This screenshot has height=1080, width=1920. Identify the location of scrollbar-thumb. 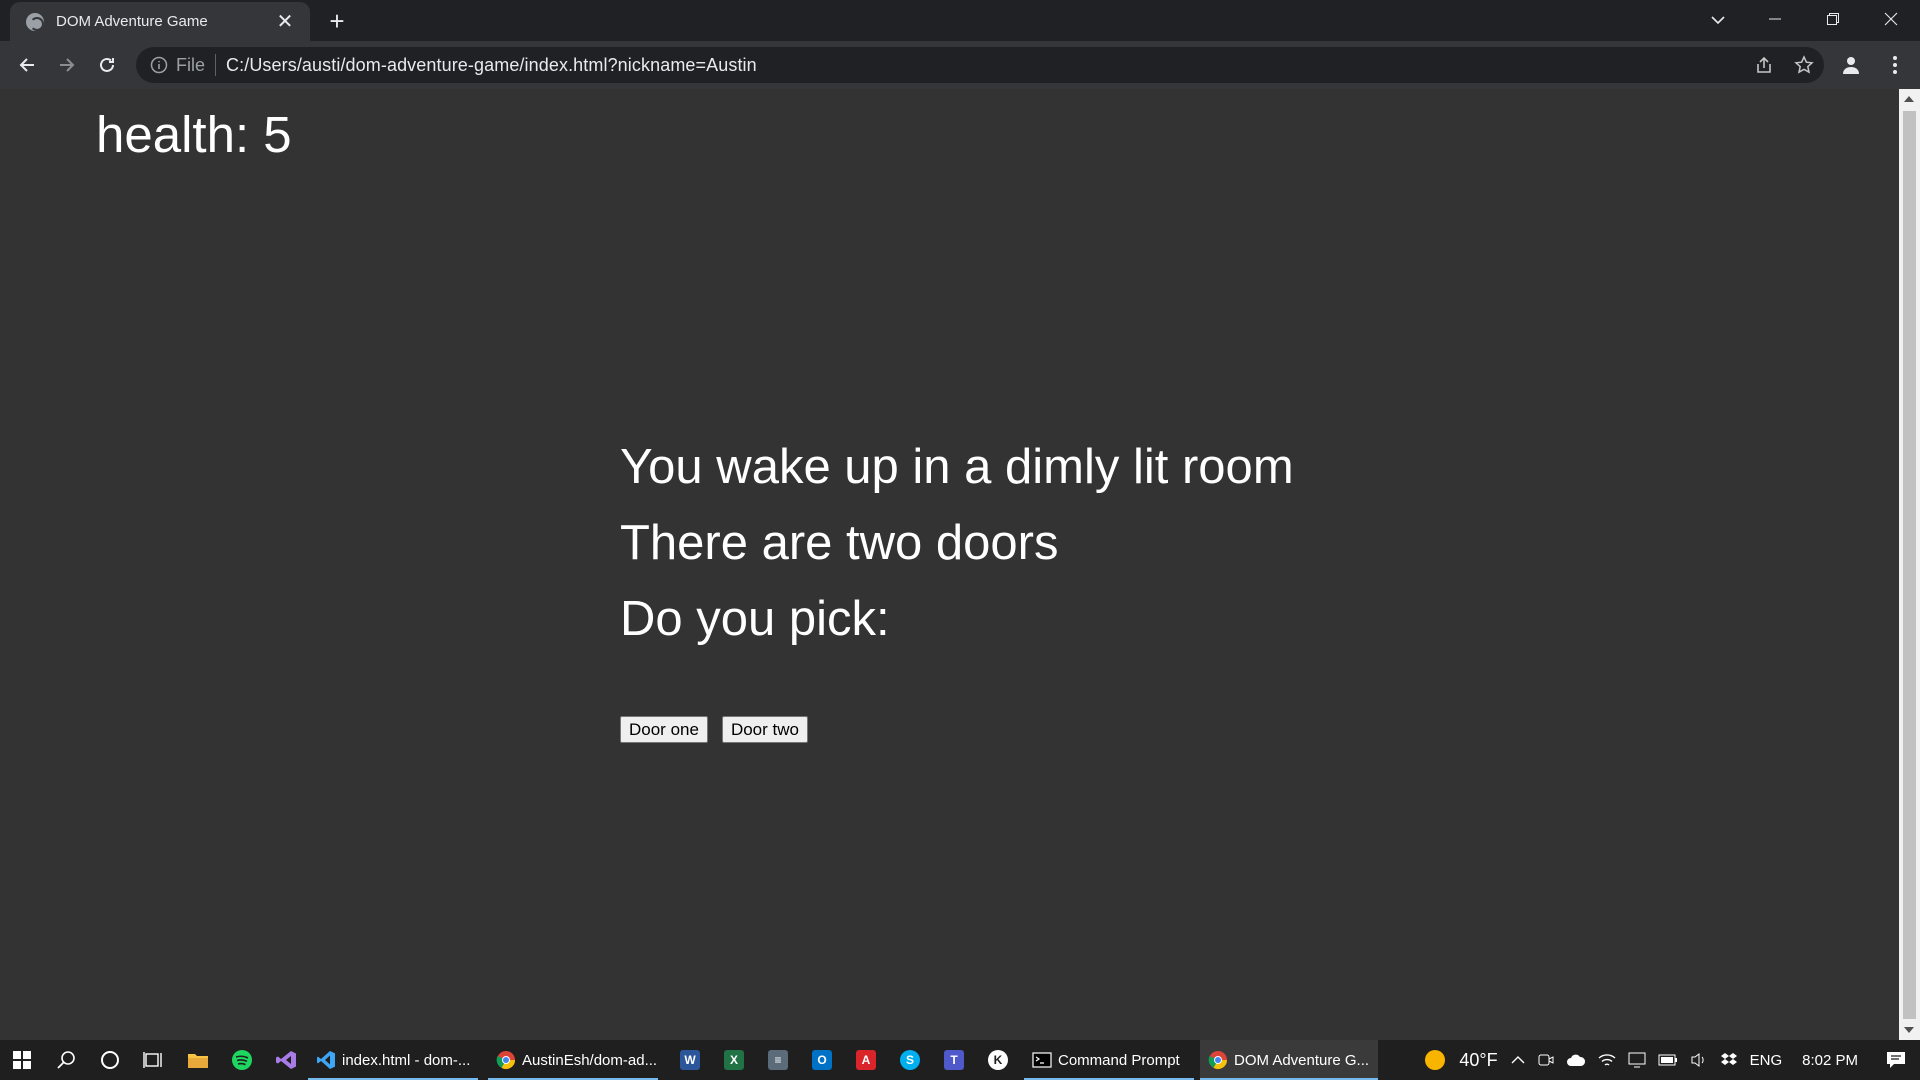
(1909, 565).